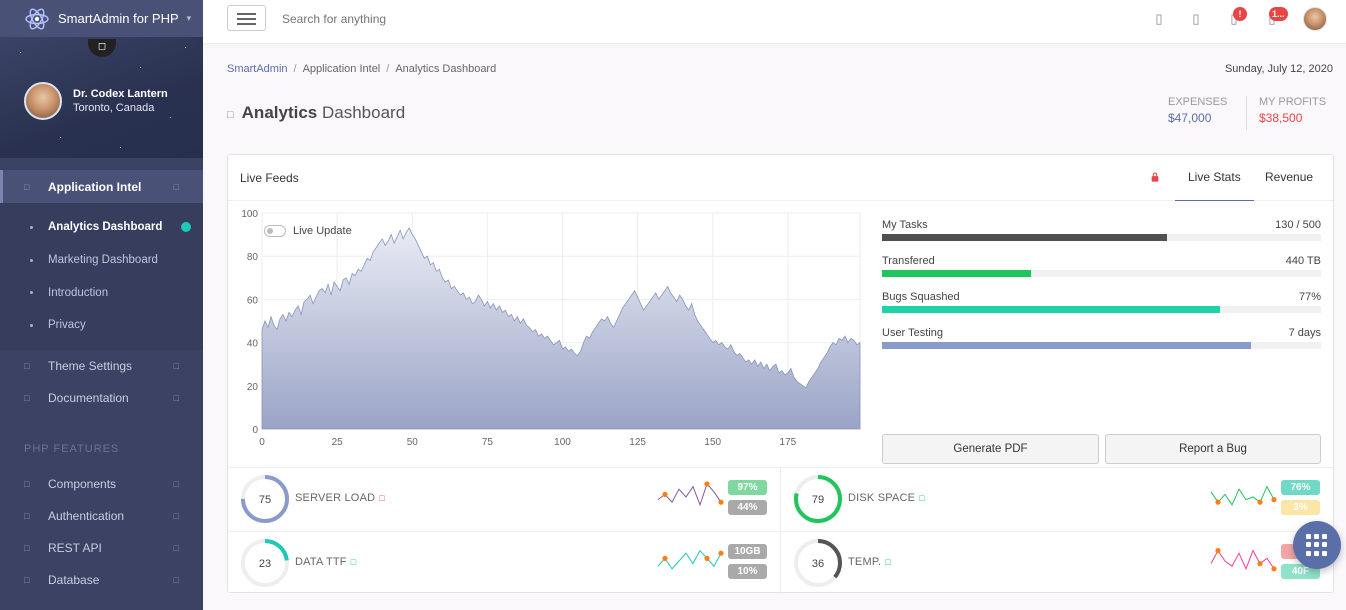 Image resolution: width=1346 pixels, height=610 pixels. Describe the element at coordinates (82, 483) in the screenshot. I see `sidebar-item-label: Components` at that location.